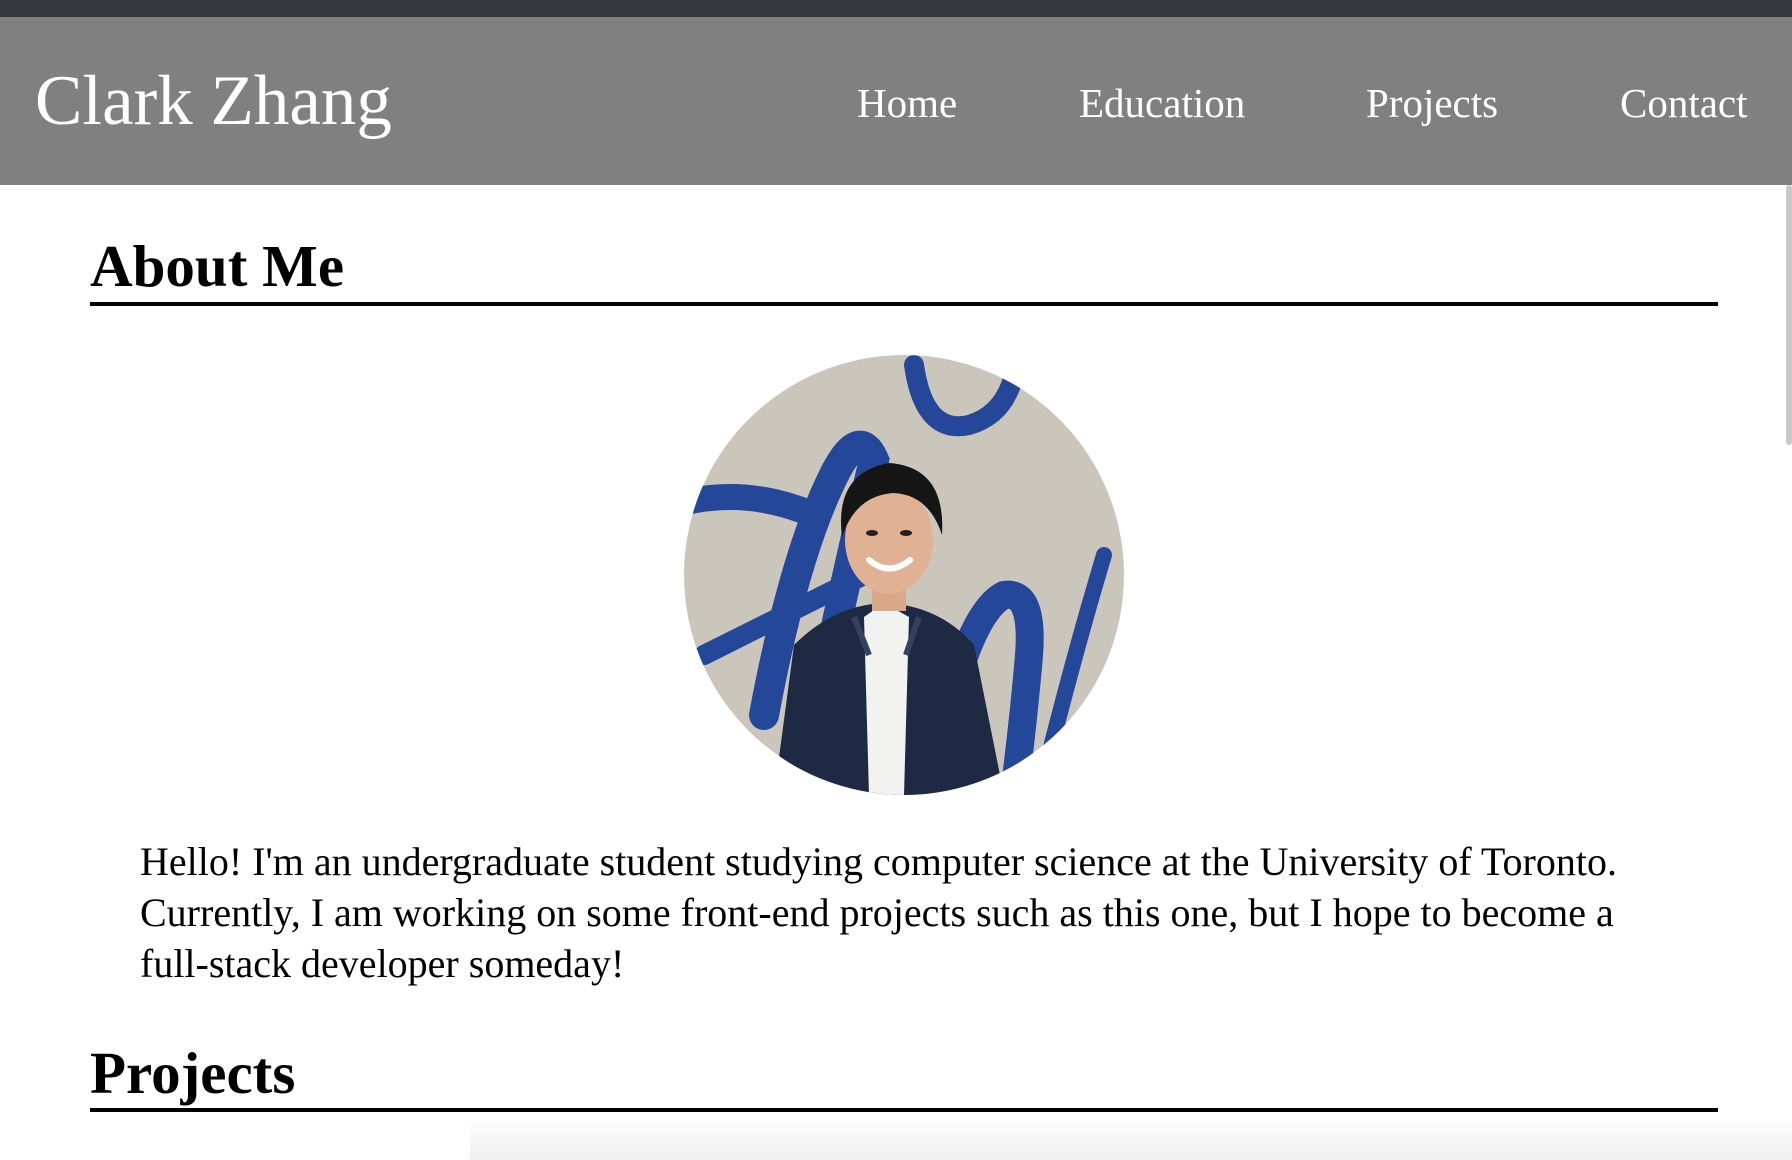  I want to click on nav-contact-link: Contact, so click(1684, 103).